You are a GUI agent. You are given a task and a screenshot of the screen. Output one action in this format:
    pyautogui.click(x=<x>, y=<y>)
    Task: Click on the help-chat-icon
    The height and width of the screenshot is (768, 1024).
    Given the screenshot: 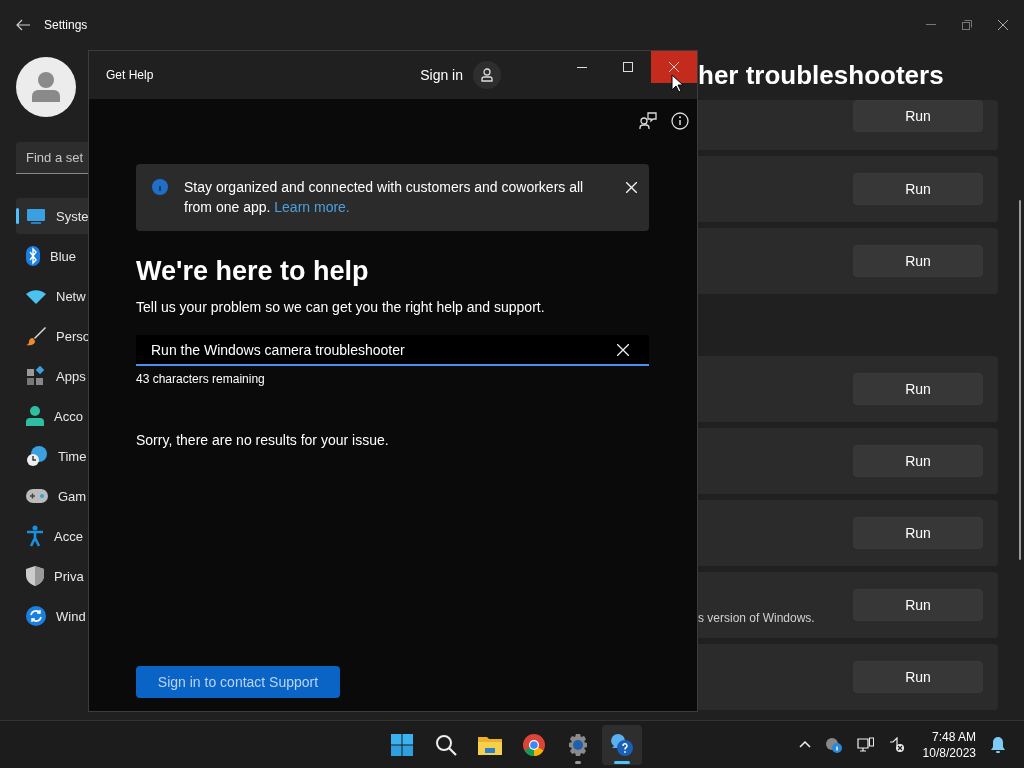 What is the action you would take?
    pyautogui.click(x=622, y=744)
    